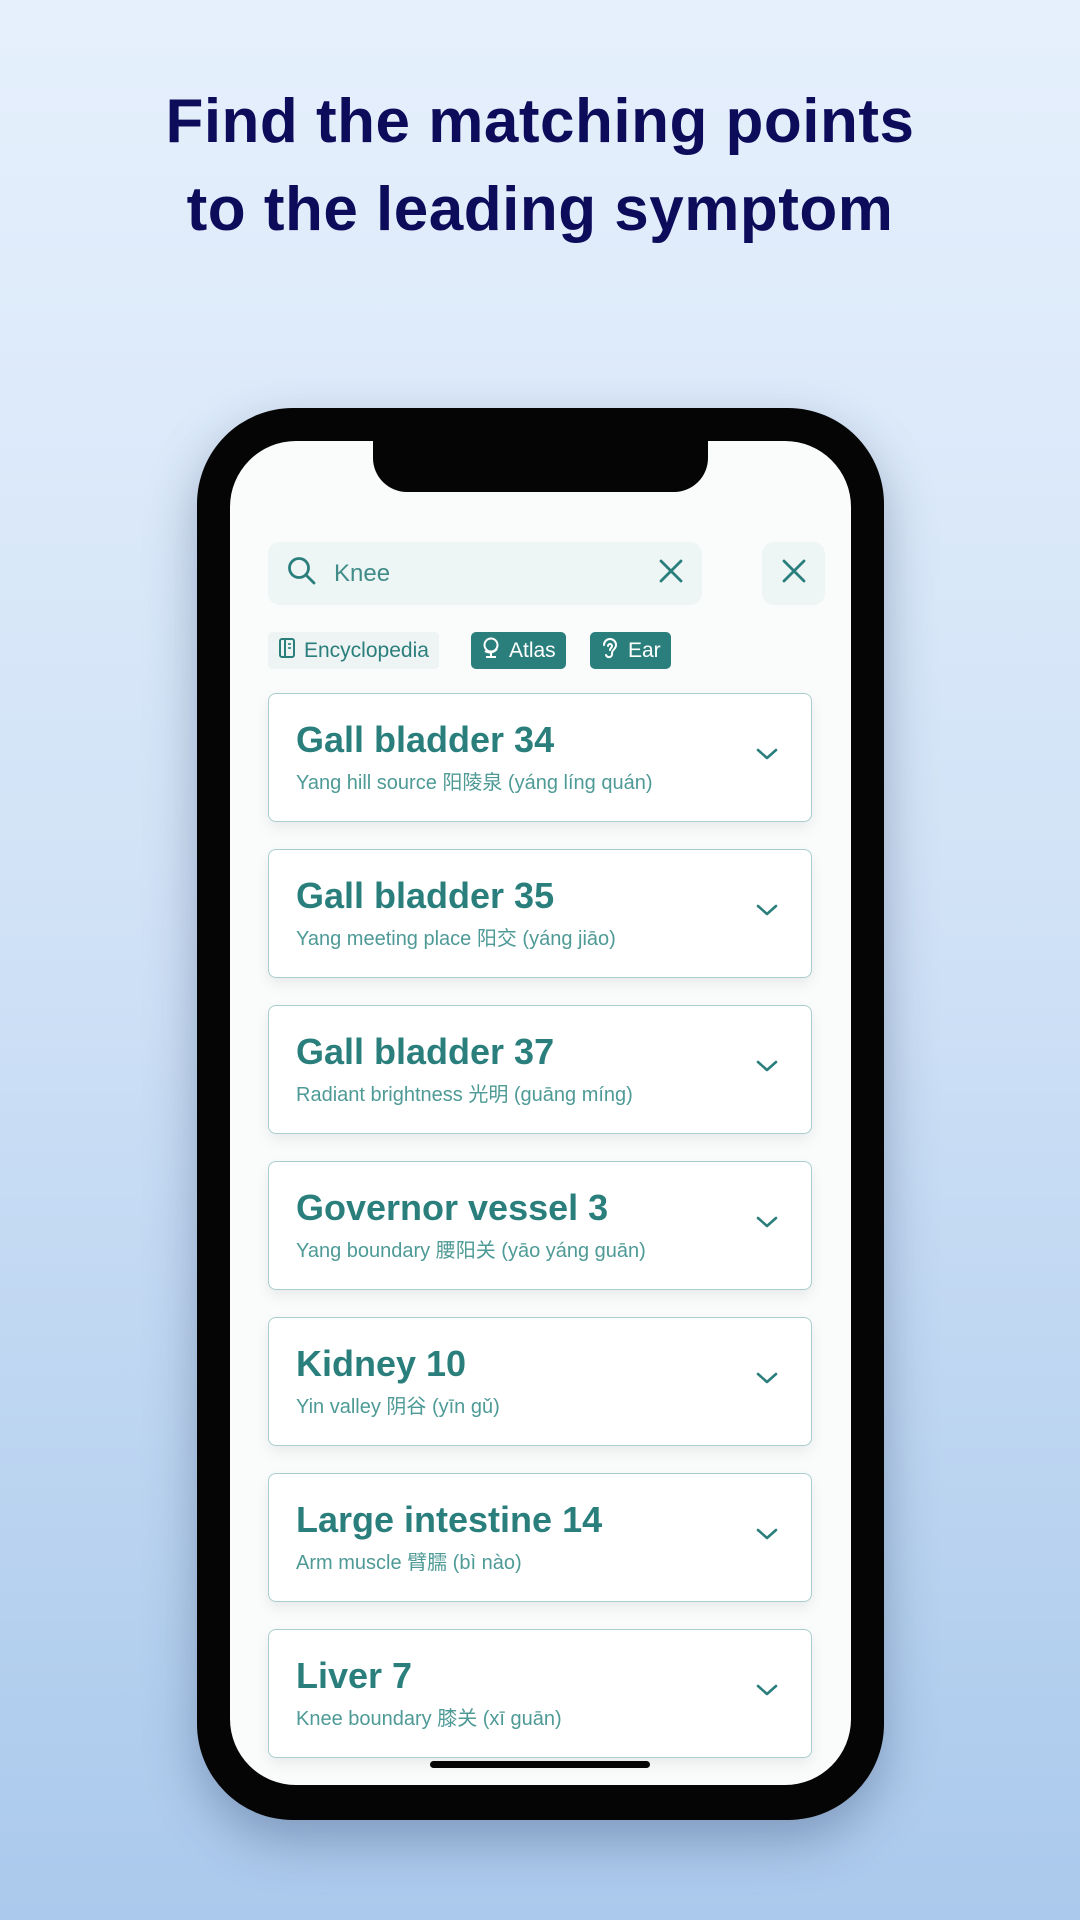 The width and height of the screenshot is (1080, 1920). I want to click on home-indicator, so click(540, 1764).